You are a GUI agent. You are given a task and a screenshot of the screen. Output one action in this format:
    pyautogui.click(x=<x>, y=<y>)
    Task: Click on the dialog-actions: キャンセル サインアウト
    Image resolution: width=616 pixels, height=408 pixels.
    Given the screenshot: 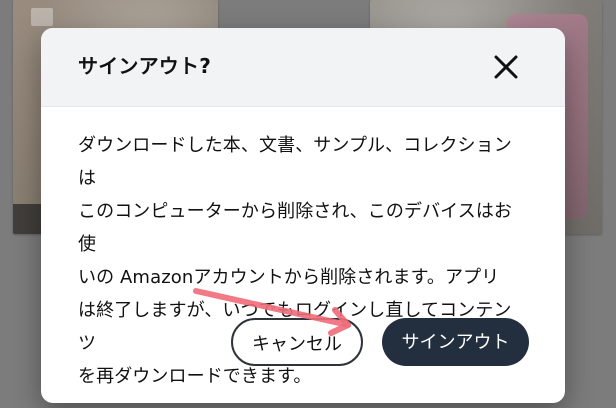 What is the action you would take?
    pyautogui.click(x=303, y=348)
    